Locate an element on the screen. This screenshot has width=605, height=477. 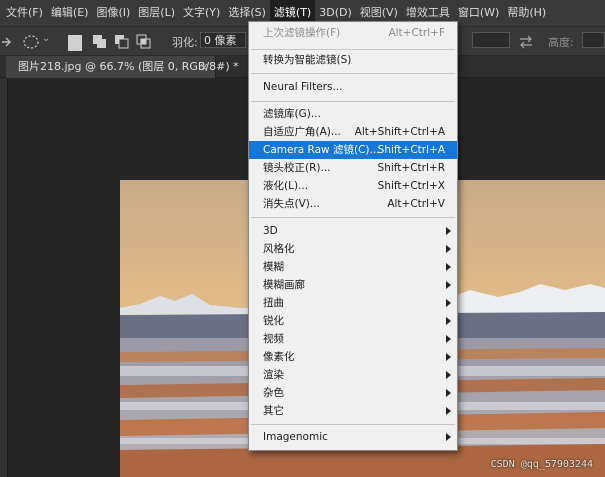
chevron-down-icon: ⌄ is located at coordinates (46, 41).